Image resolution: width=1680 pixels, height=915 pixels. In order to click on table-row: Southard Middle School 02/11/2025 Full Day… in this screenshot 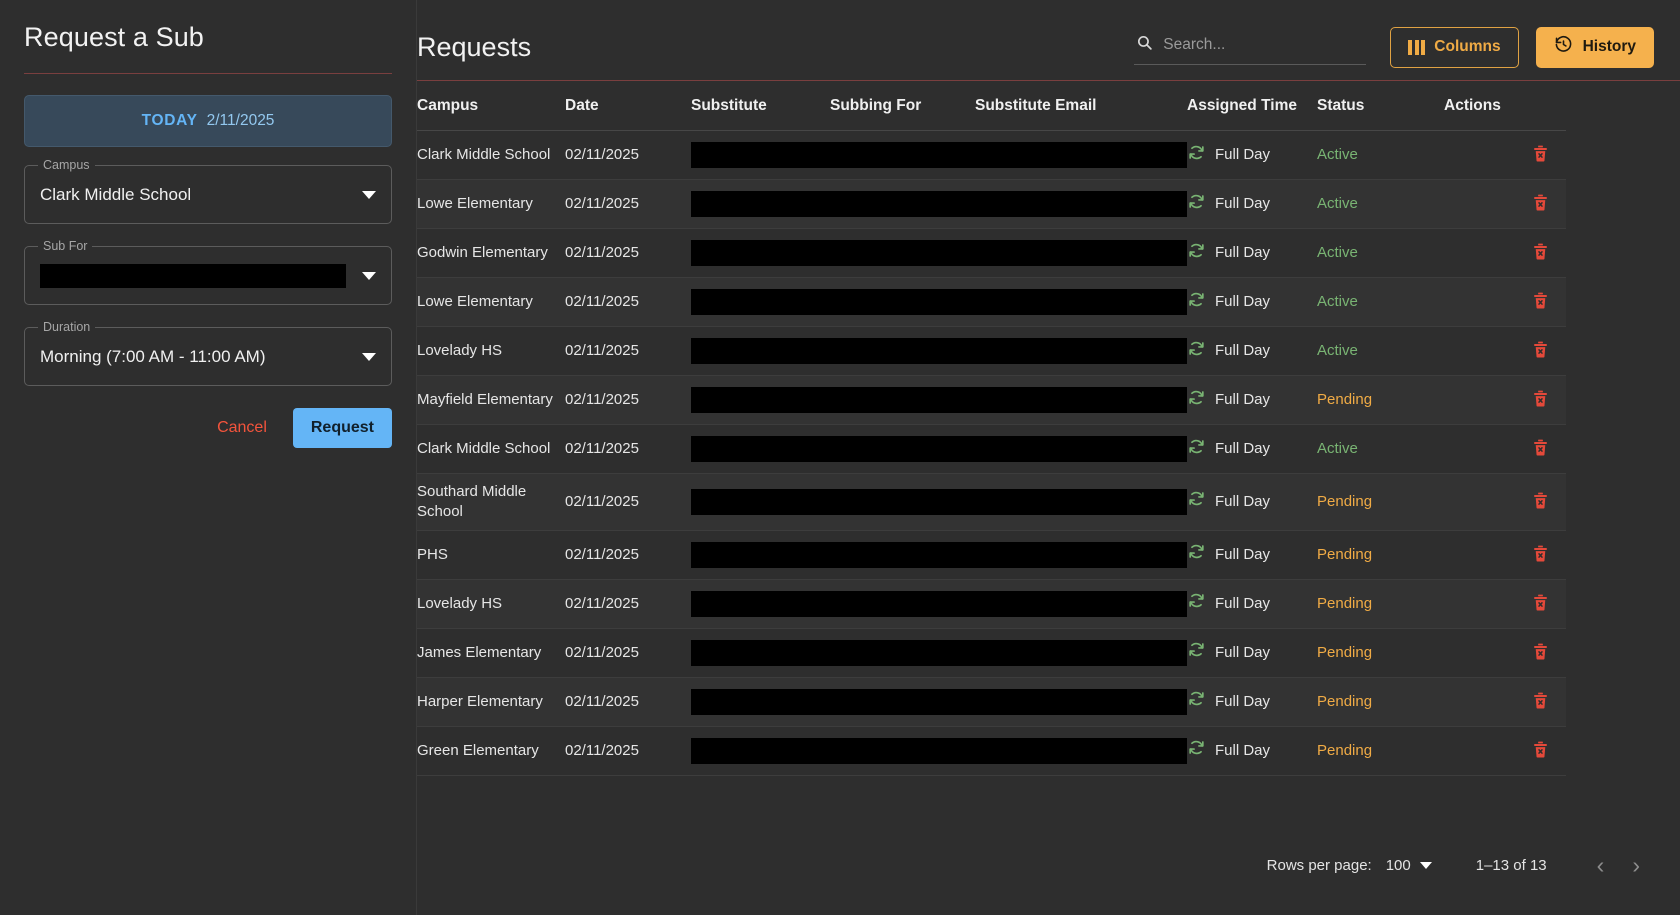, I will do `click(991, 502)`.